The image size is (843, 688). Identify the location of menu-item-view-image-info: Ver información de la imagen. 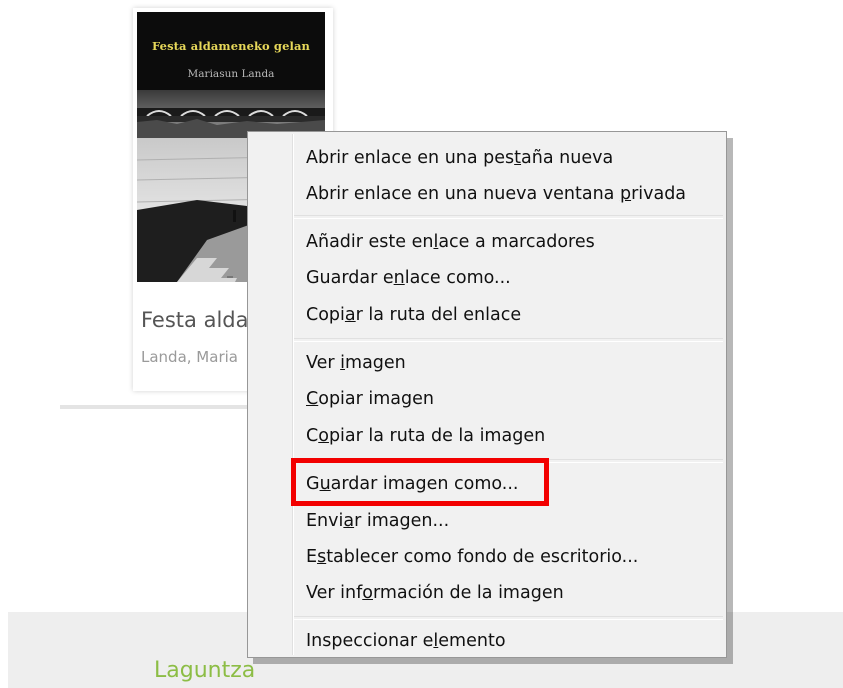
(435, 593).